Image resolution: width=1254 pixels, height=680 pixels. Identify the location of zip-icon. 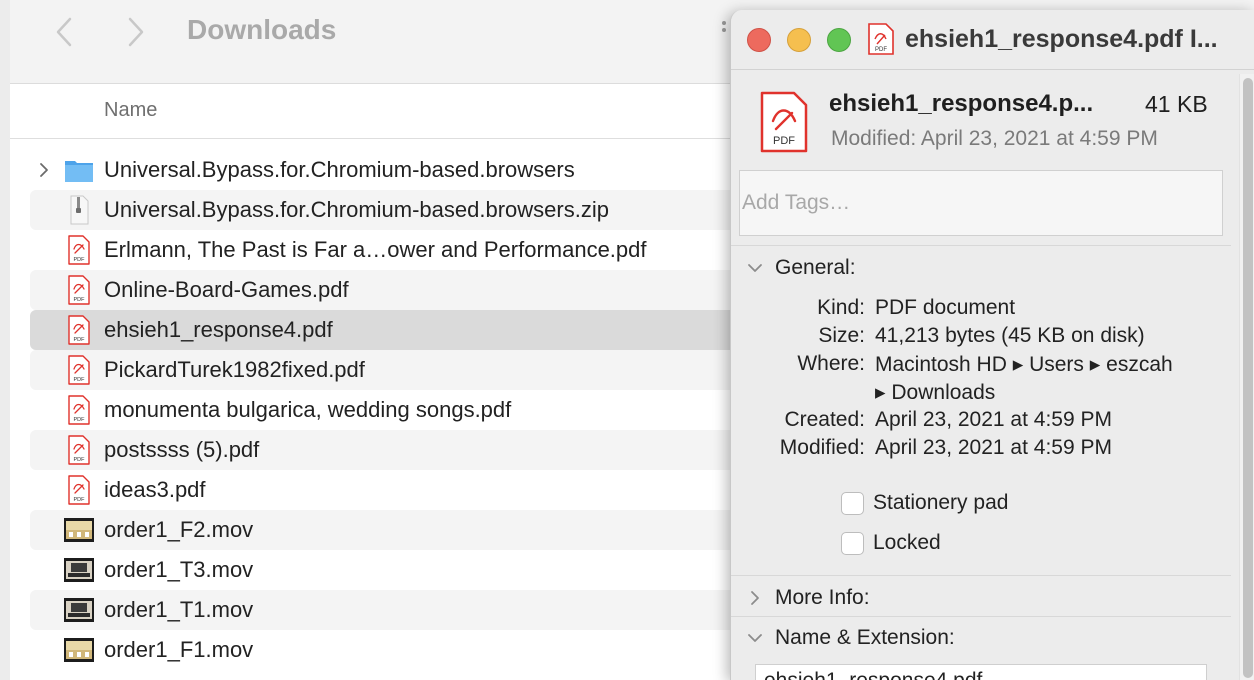
(79, 210).